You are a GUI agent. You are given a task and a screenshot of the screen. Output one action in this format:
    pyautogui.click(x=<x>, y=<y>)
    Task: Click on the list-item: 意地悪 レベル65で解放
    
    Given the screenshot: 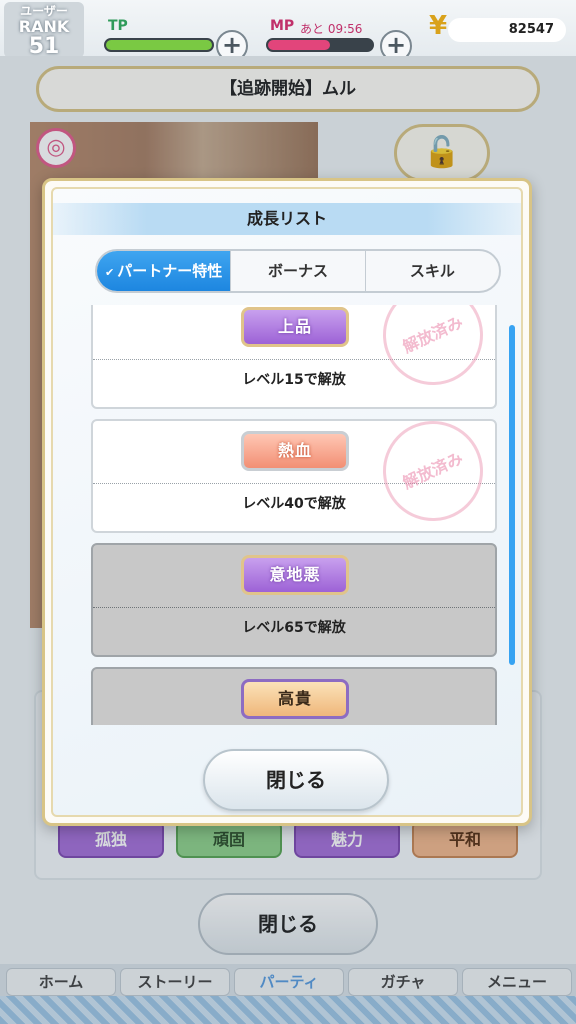 What is the action you would take?
    pyautogui.click(x=294, y=600)
    